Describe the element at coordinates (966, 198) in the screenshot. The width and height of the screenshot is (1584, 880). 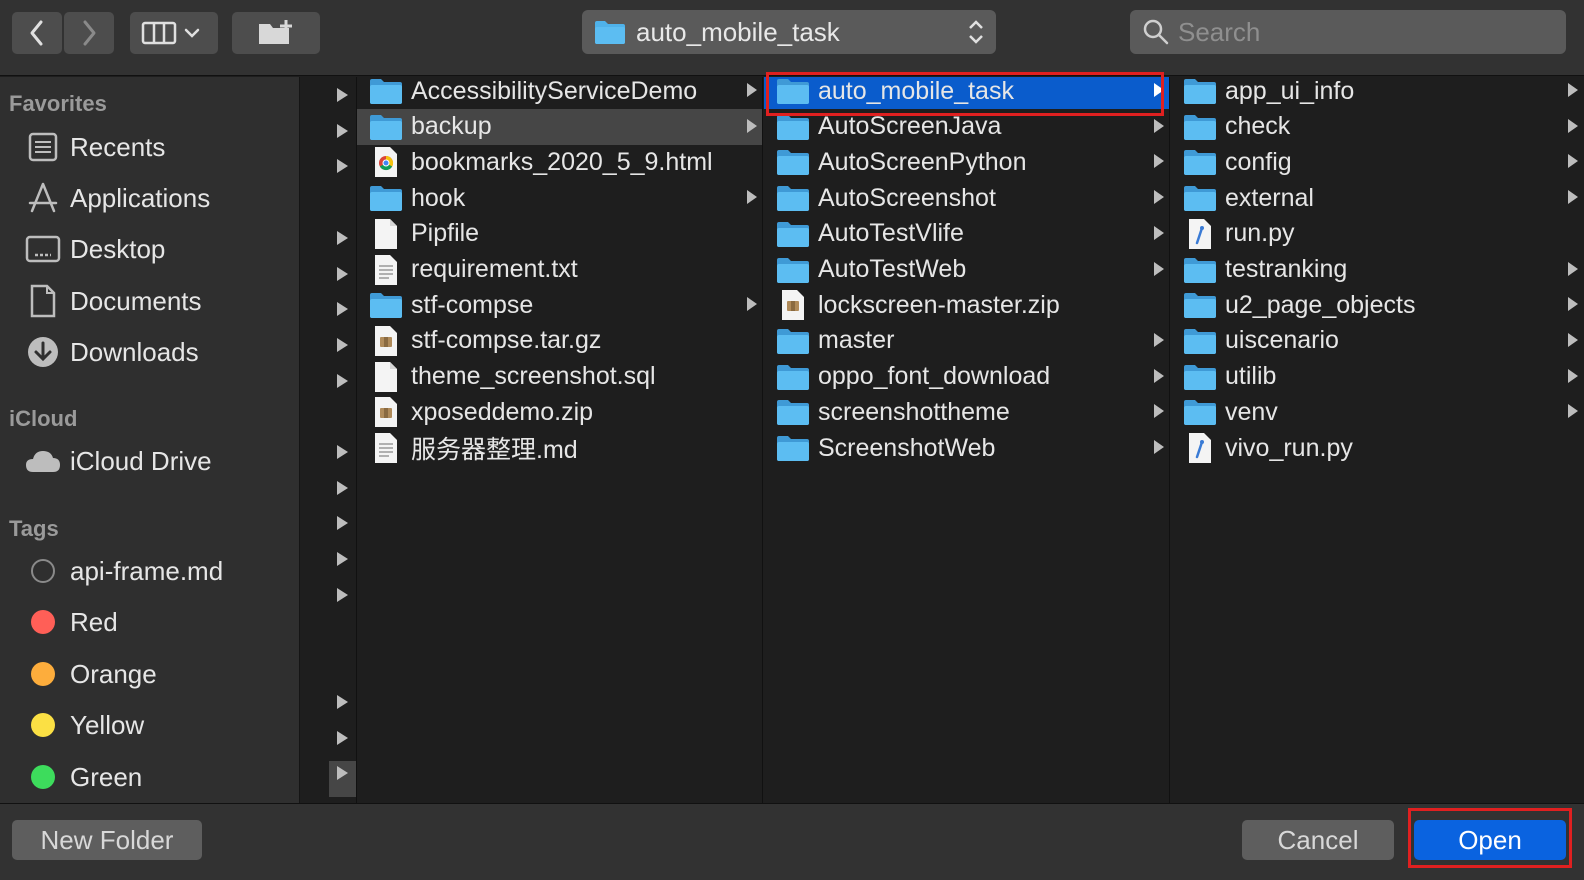
I see `folder-row: AutoScreenshot` at that location.